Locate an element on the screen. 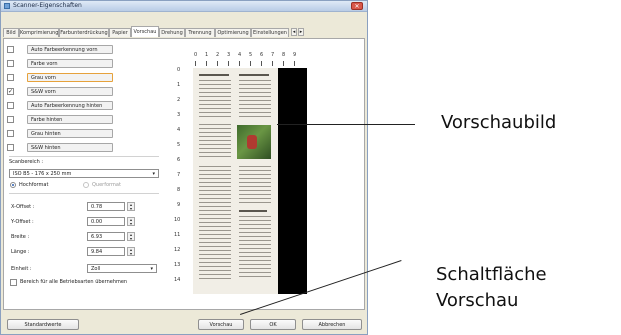 Image resolution: width=621 pixels, height=335 pixels. ruler-v-label: 1 is located at coordinates (179, 85).